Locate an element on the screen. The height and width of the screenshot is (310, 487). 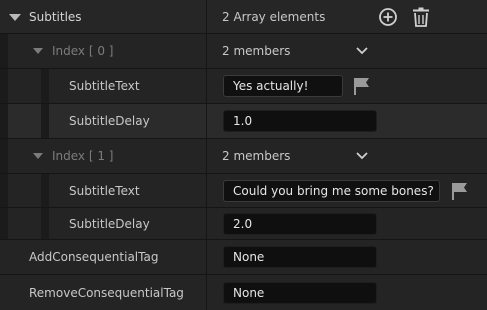
subtitles-array-row: Subtitles 2 Array elements is located at coordinates (243, 17).